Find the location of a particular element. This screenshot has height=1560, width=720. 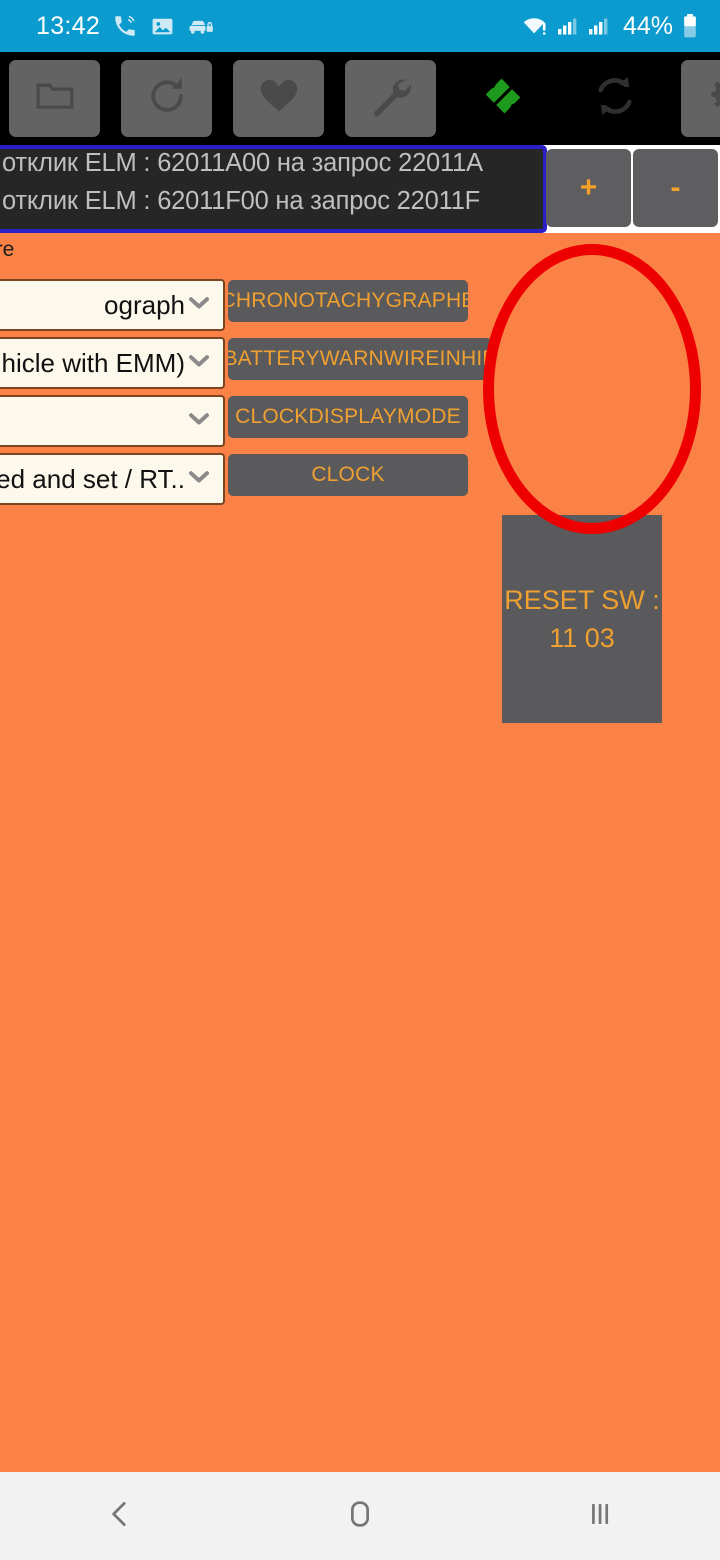

reset-sw-title: RESET SW : is located at coordinates (582, 600).